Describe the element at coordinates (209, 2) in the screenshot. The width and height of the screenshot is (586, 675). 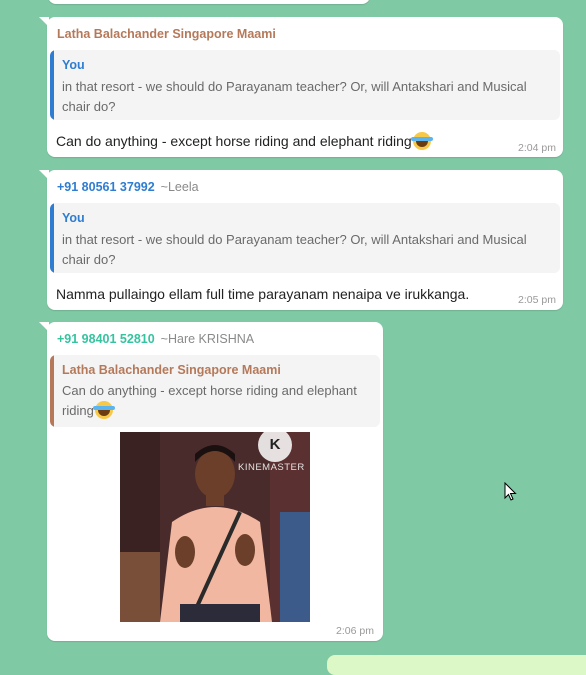
I see `previous-message-bubble` at that location.